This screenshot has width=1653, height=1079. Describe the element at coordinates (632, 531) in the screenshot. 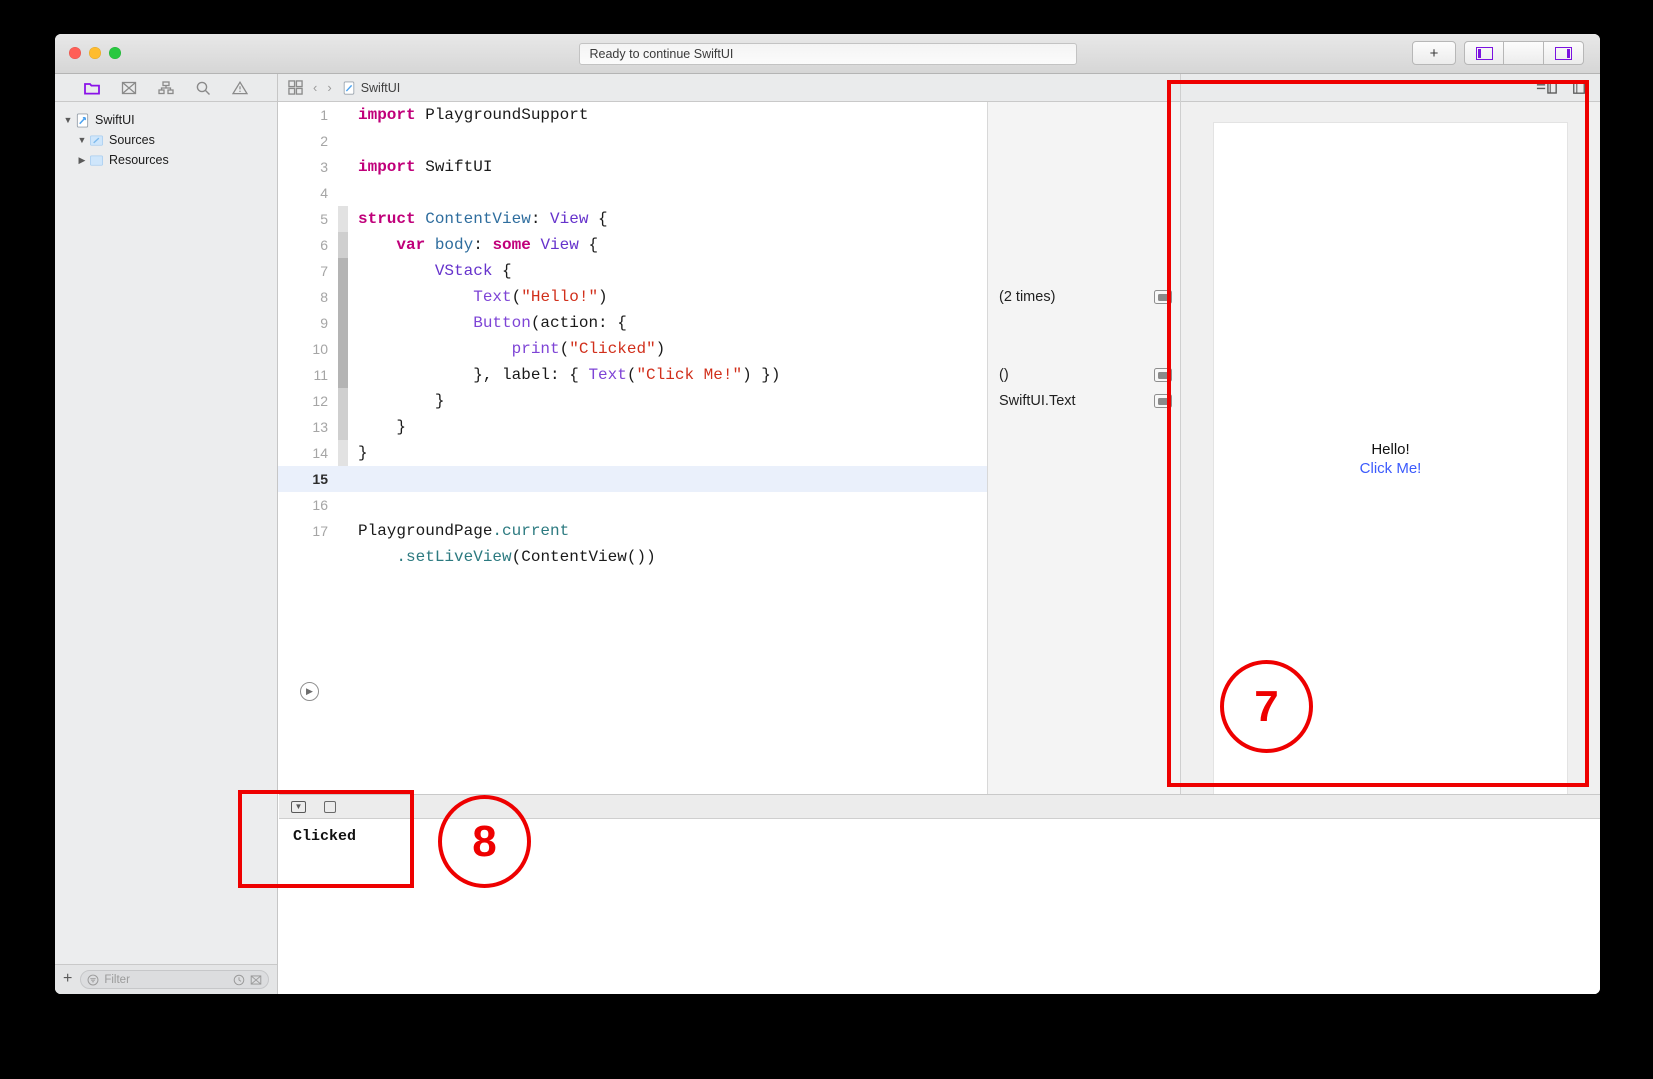

I see `code-line: 17 PlaygroundPage.current` at that location.